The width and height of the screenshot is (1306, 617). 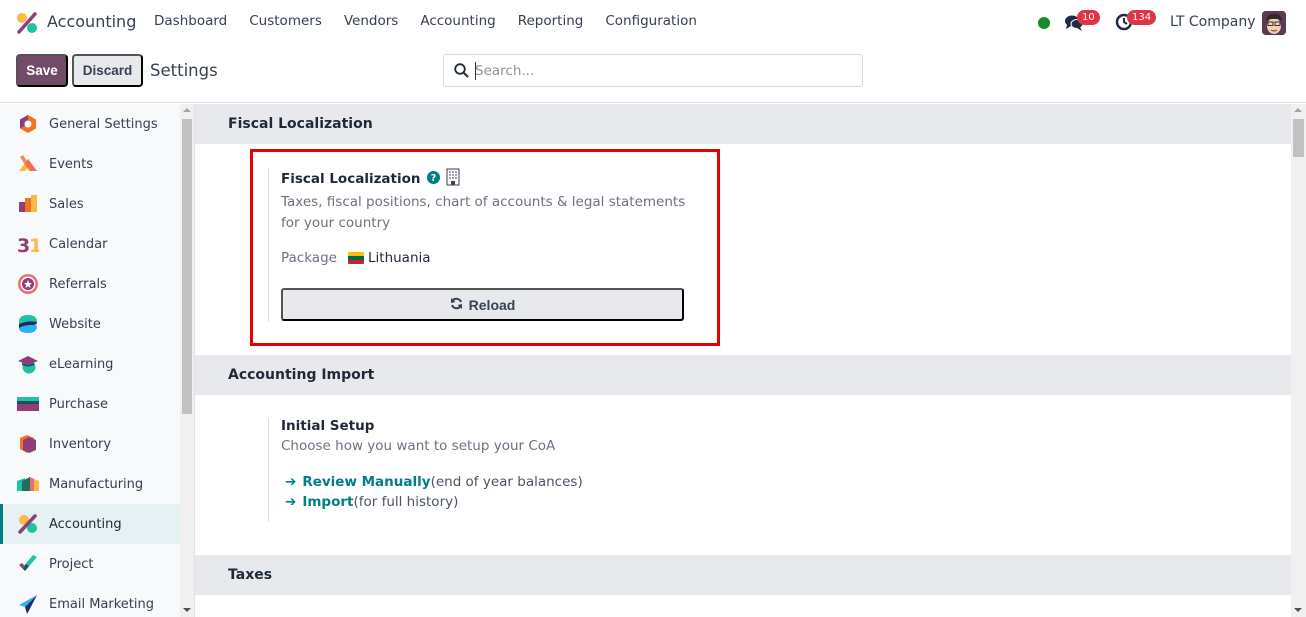 What do you see at coordinates (366, 482) in the screenshot?
I see `review-manually-link: Review Manually` at bounding box center [366, 482].